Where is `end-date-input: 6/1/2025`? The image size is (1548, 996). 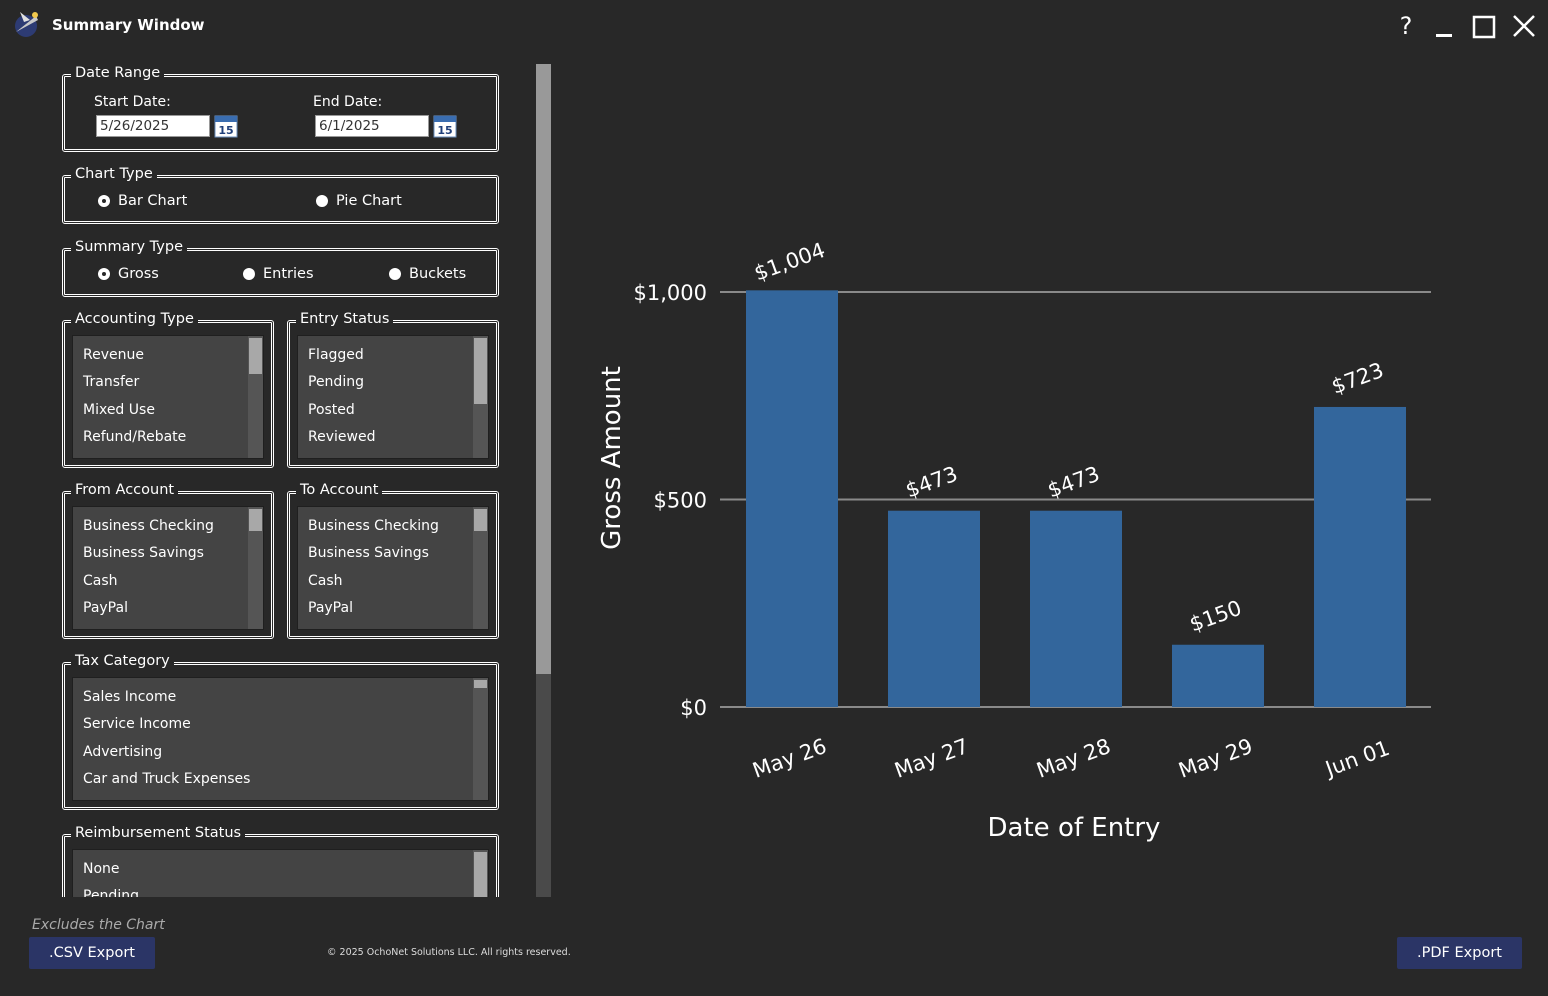
end-date-input: 6/1/2025 is located at coordinates (372, 126).